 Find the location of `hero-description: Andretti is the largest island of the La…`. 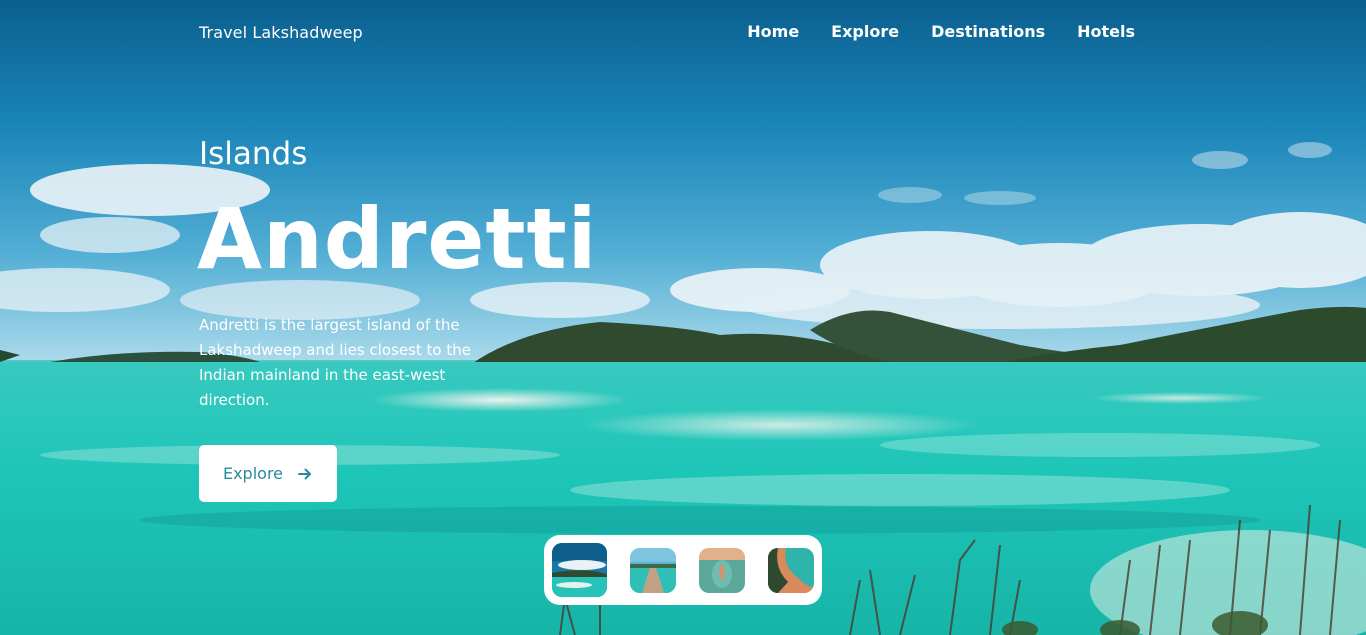

hero-description: Andretti is the largest island of the La… is located at coordinates (335, 362).